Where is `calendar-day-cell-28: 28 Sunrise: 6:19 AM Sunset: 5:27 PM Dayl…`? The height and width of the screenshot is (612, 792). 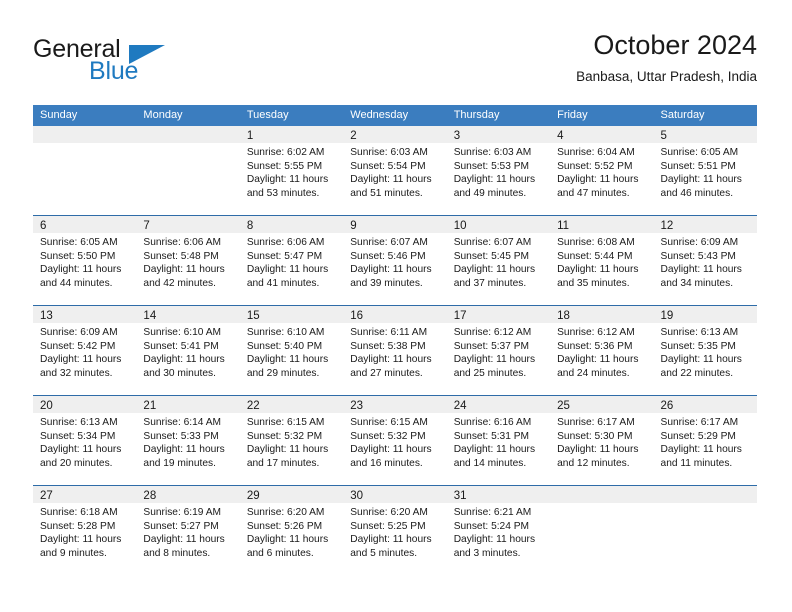 calendar-day-cell-28: 28 Sunrise: 6:19 AM Sunset: 5:27 PM Dayl… is located at coordinates (188, 530).